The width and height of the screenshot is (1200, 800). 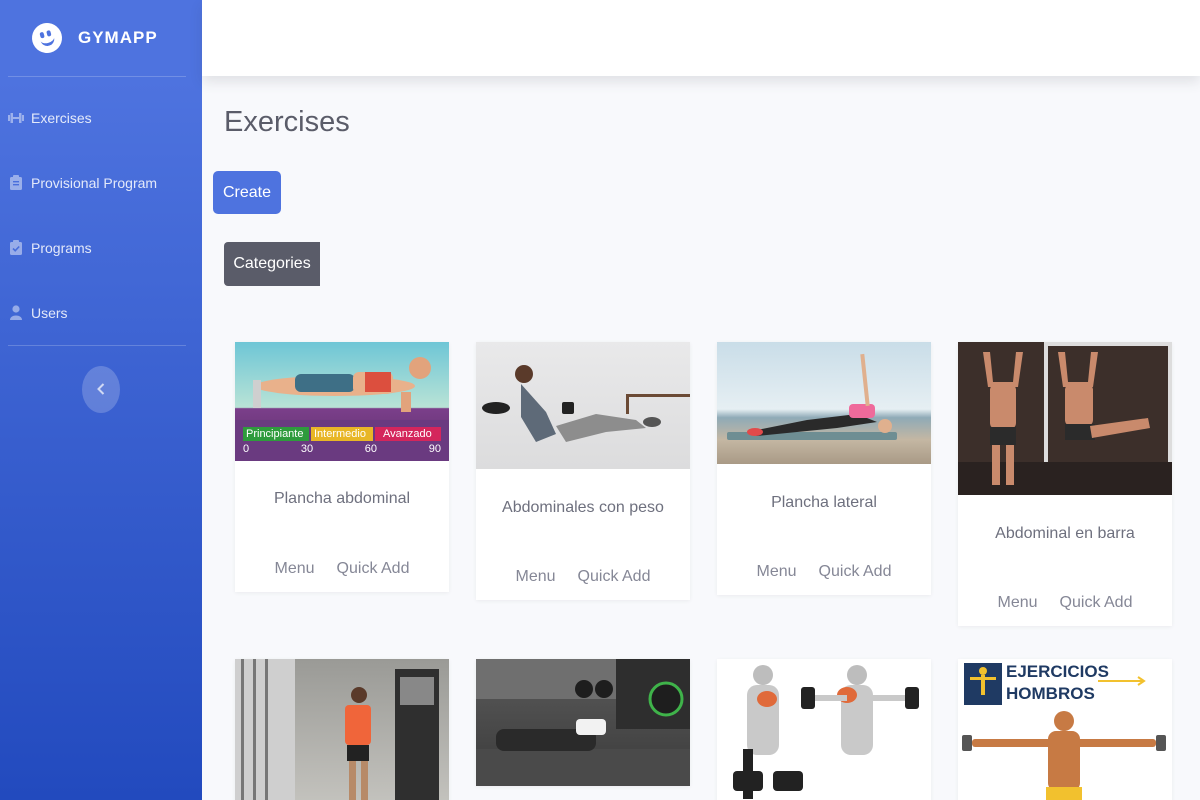 I want to click on create-button: Create, so click(x=247, y=192).